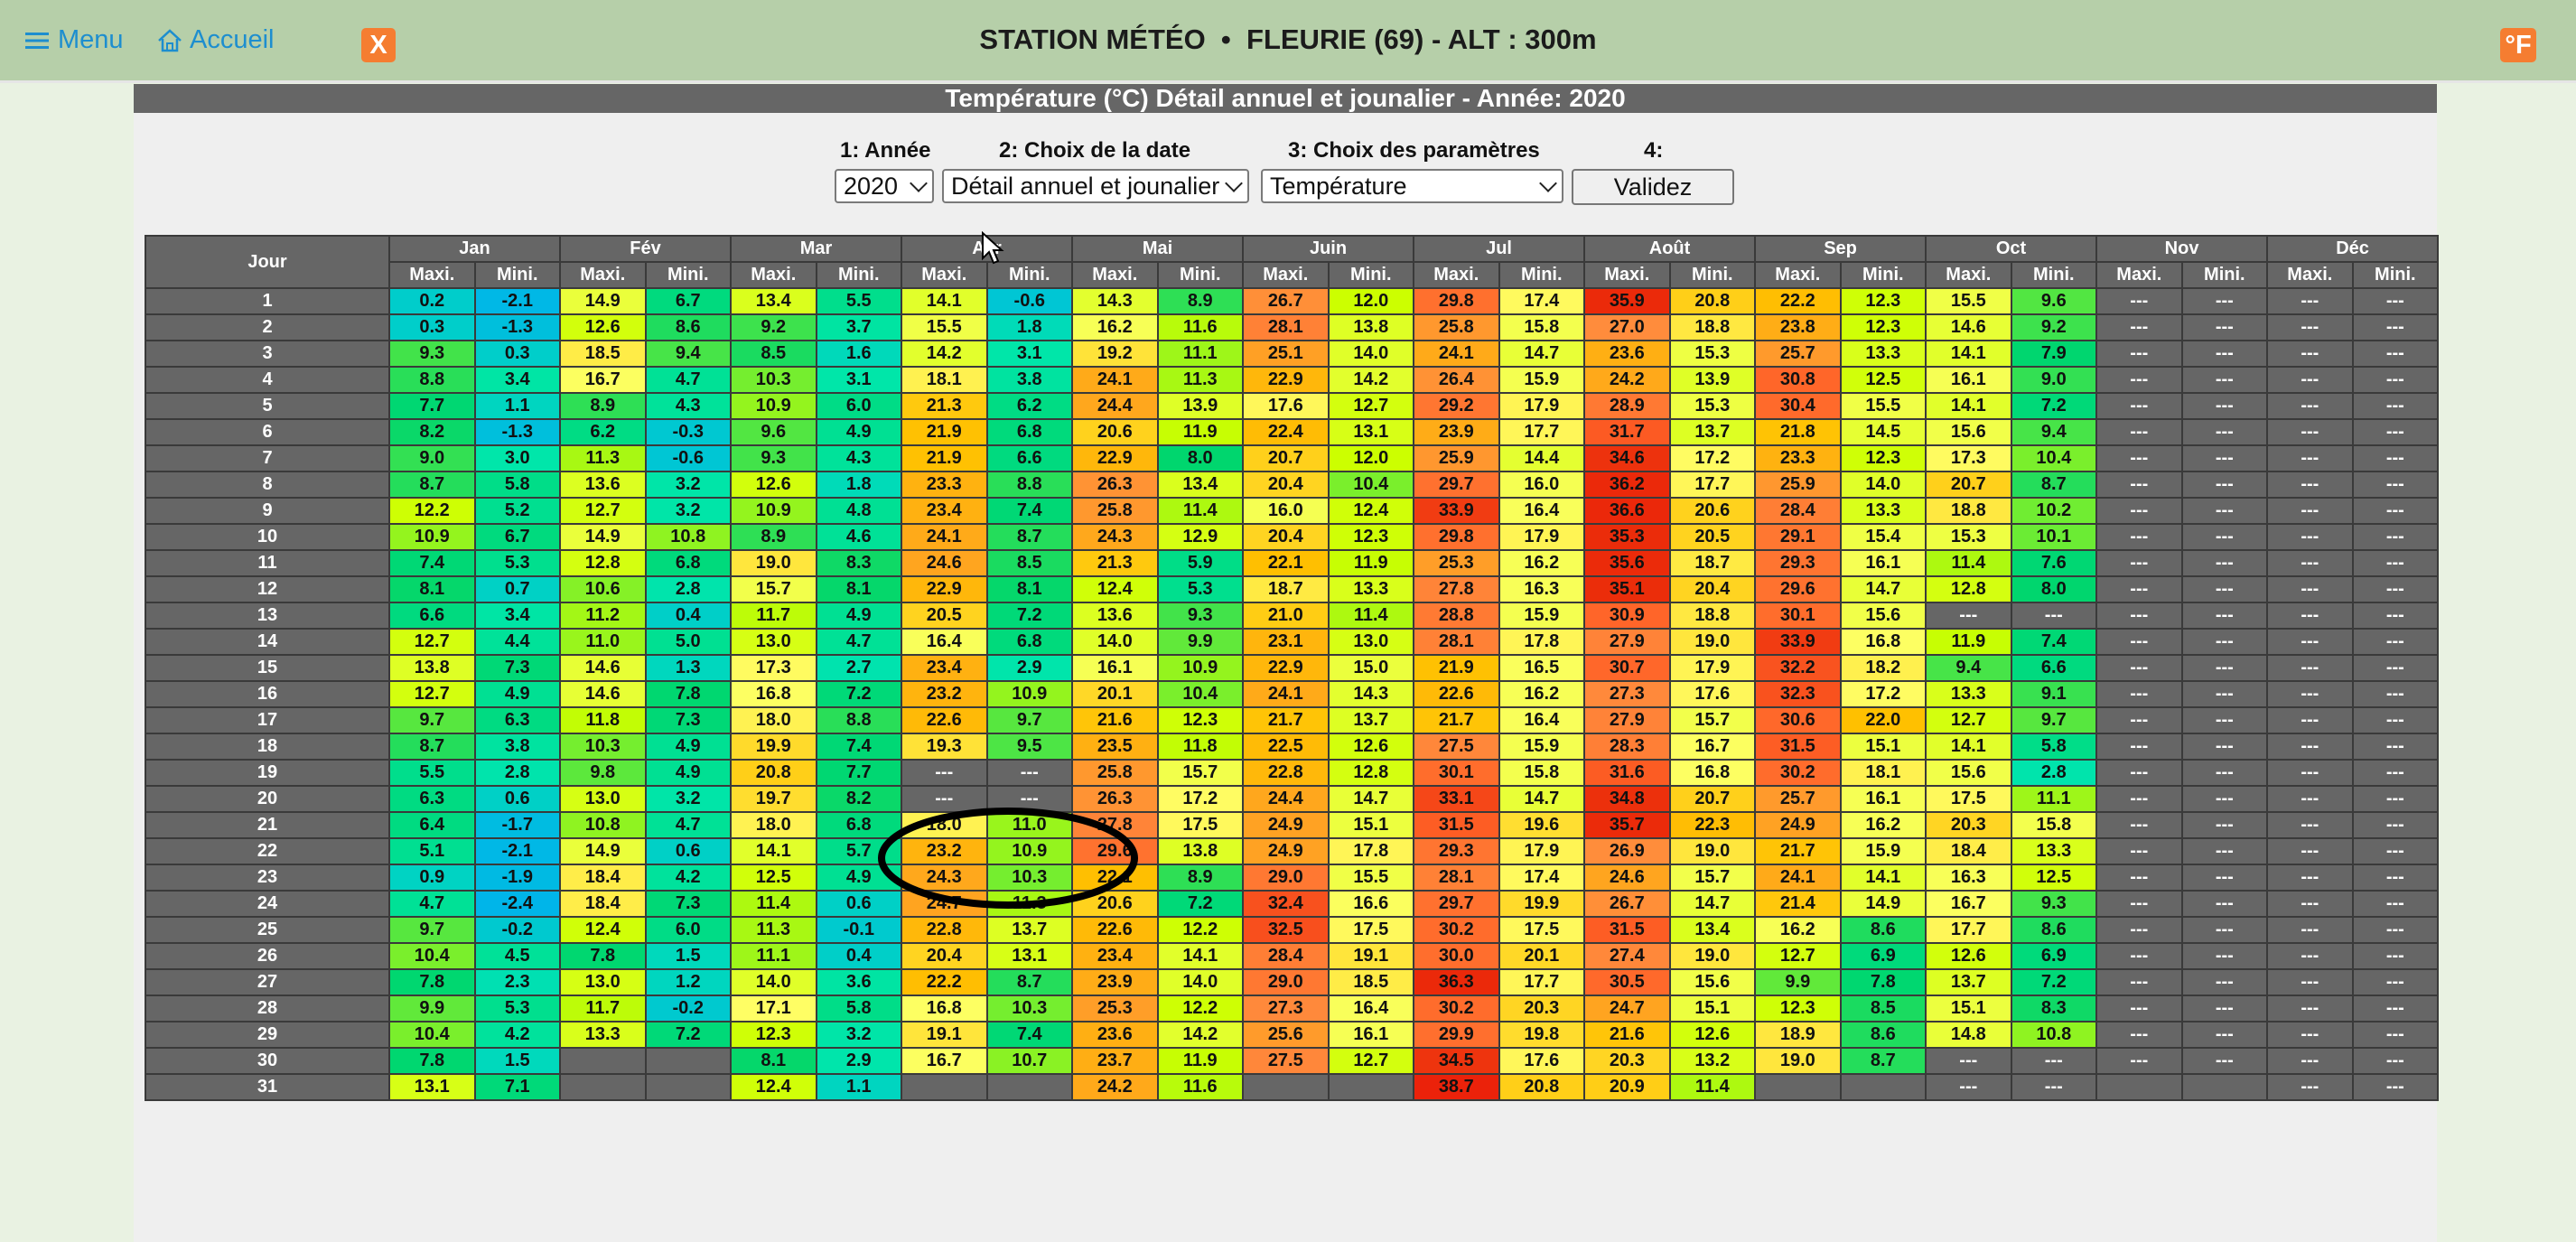 The width and height of the screenshot is (2576, 1242). What do you see at coordinates (517, 825) in the screenshot?
I see `min-temp-cell: -1.7` at bounding box center [517, 825].